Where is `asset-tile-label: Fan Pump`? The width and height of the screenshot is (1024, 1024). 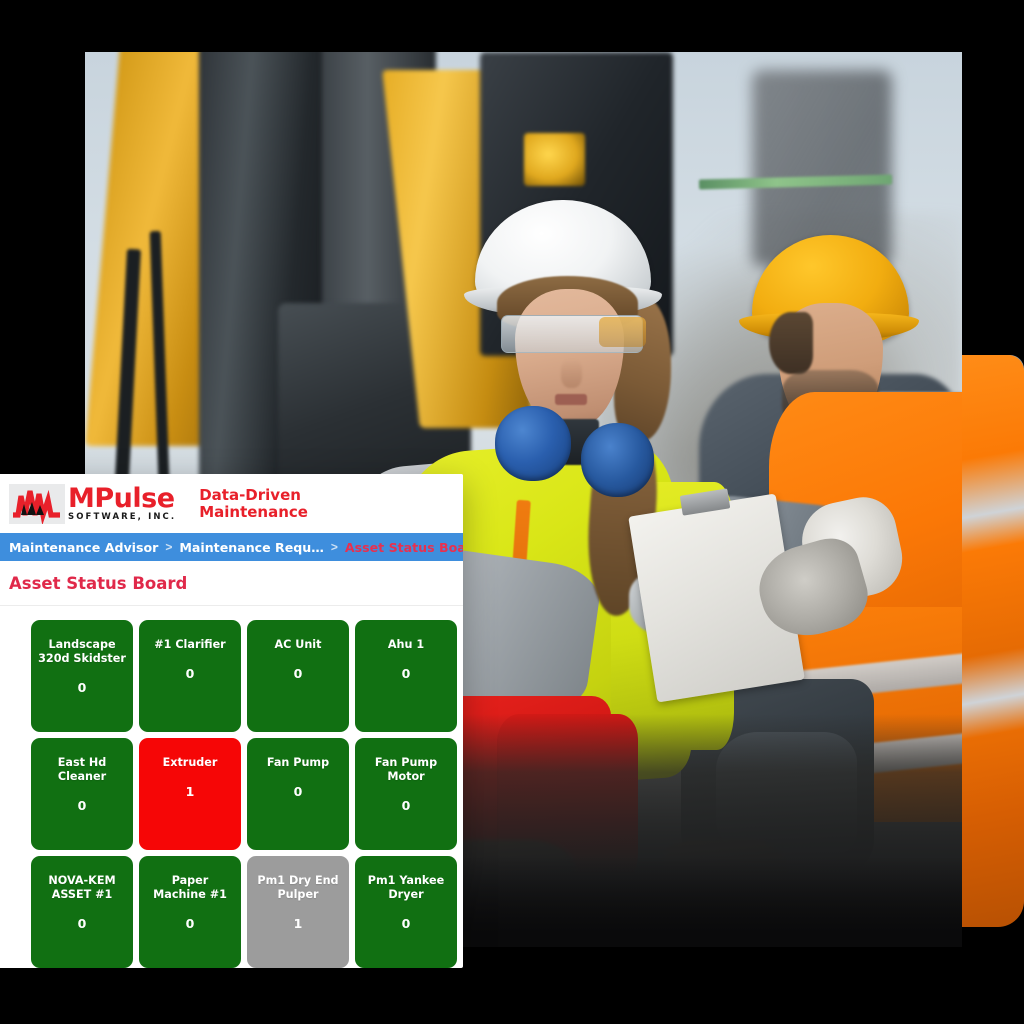
asset-tile-label: Fan Pump is located at coordinates (298, 762).